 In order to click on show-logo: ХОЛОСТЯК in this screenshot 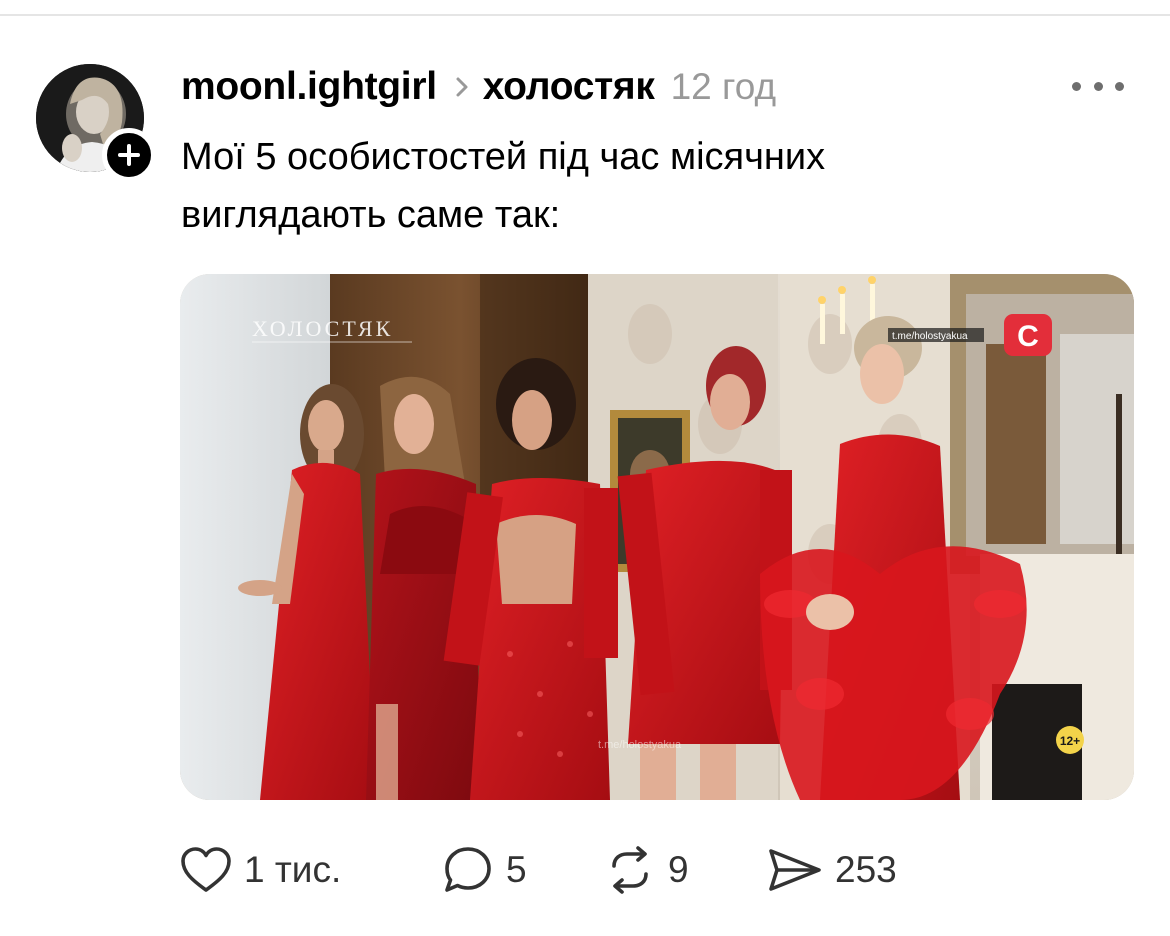, I will do `click(322, 328)`.